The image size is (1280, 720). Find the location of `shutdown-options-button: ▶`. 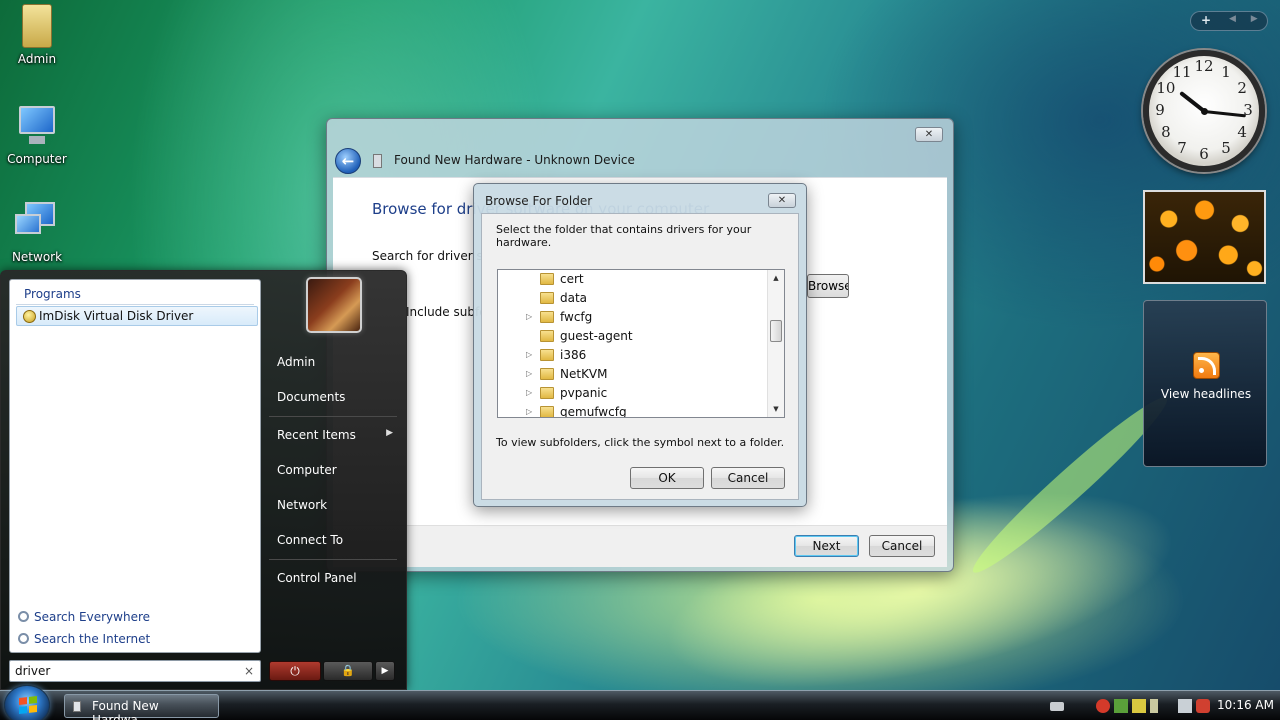

shutdown-options-button: ▶ is located at coordinates (385, 671).